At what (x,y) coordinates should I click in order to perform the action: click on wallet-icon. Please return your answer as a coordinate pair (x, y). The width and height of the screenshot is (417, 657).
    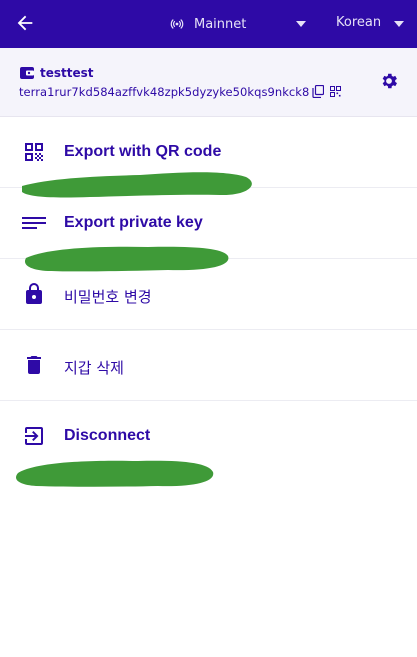
    Looking at the image, I should click on (27, 73).